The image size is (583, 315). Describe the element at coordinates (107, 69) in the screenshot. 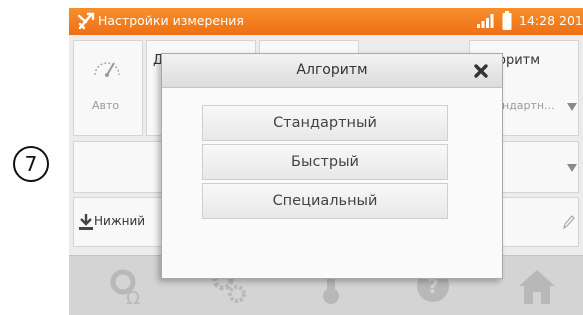

I see `gauge-icon` at that location.